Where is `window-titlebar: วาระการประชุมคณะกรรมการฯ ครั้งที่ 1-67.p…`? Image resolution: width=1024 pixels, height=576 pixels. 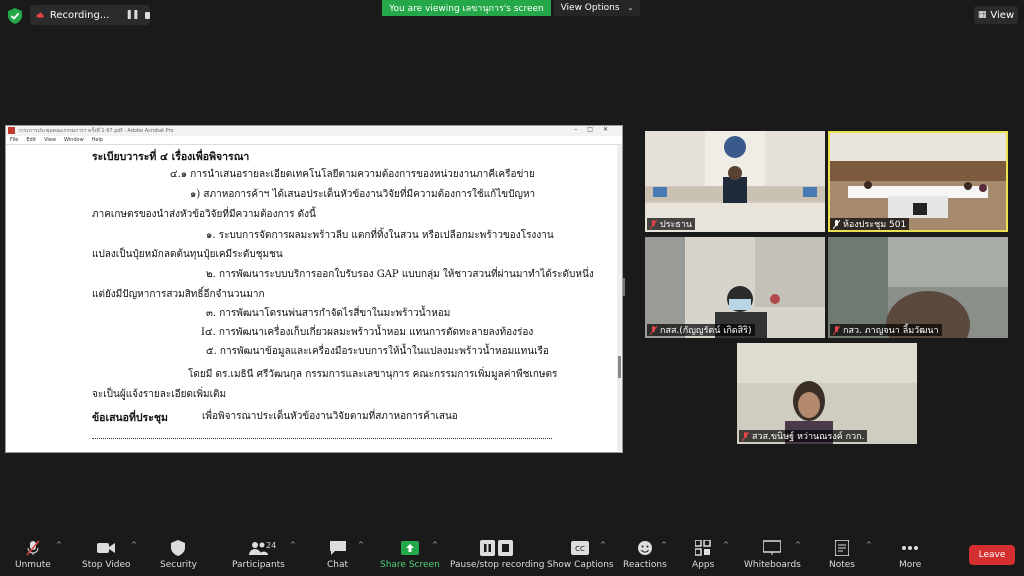
window-titlebar: วาระการประชุมคณะกรรมการฯ ครั้งที่ 1-67.p… is located at coordinates (314, 131).